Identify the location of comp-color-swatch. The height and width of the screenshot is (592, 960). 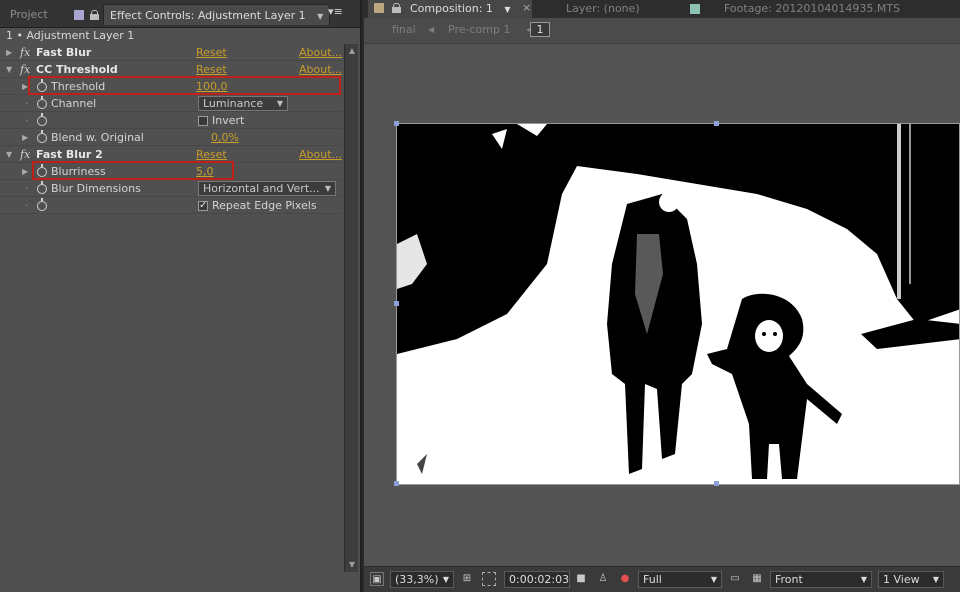
(379, 8).